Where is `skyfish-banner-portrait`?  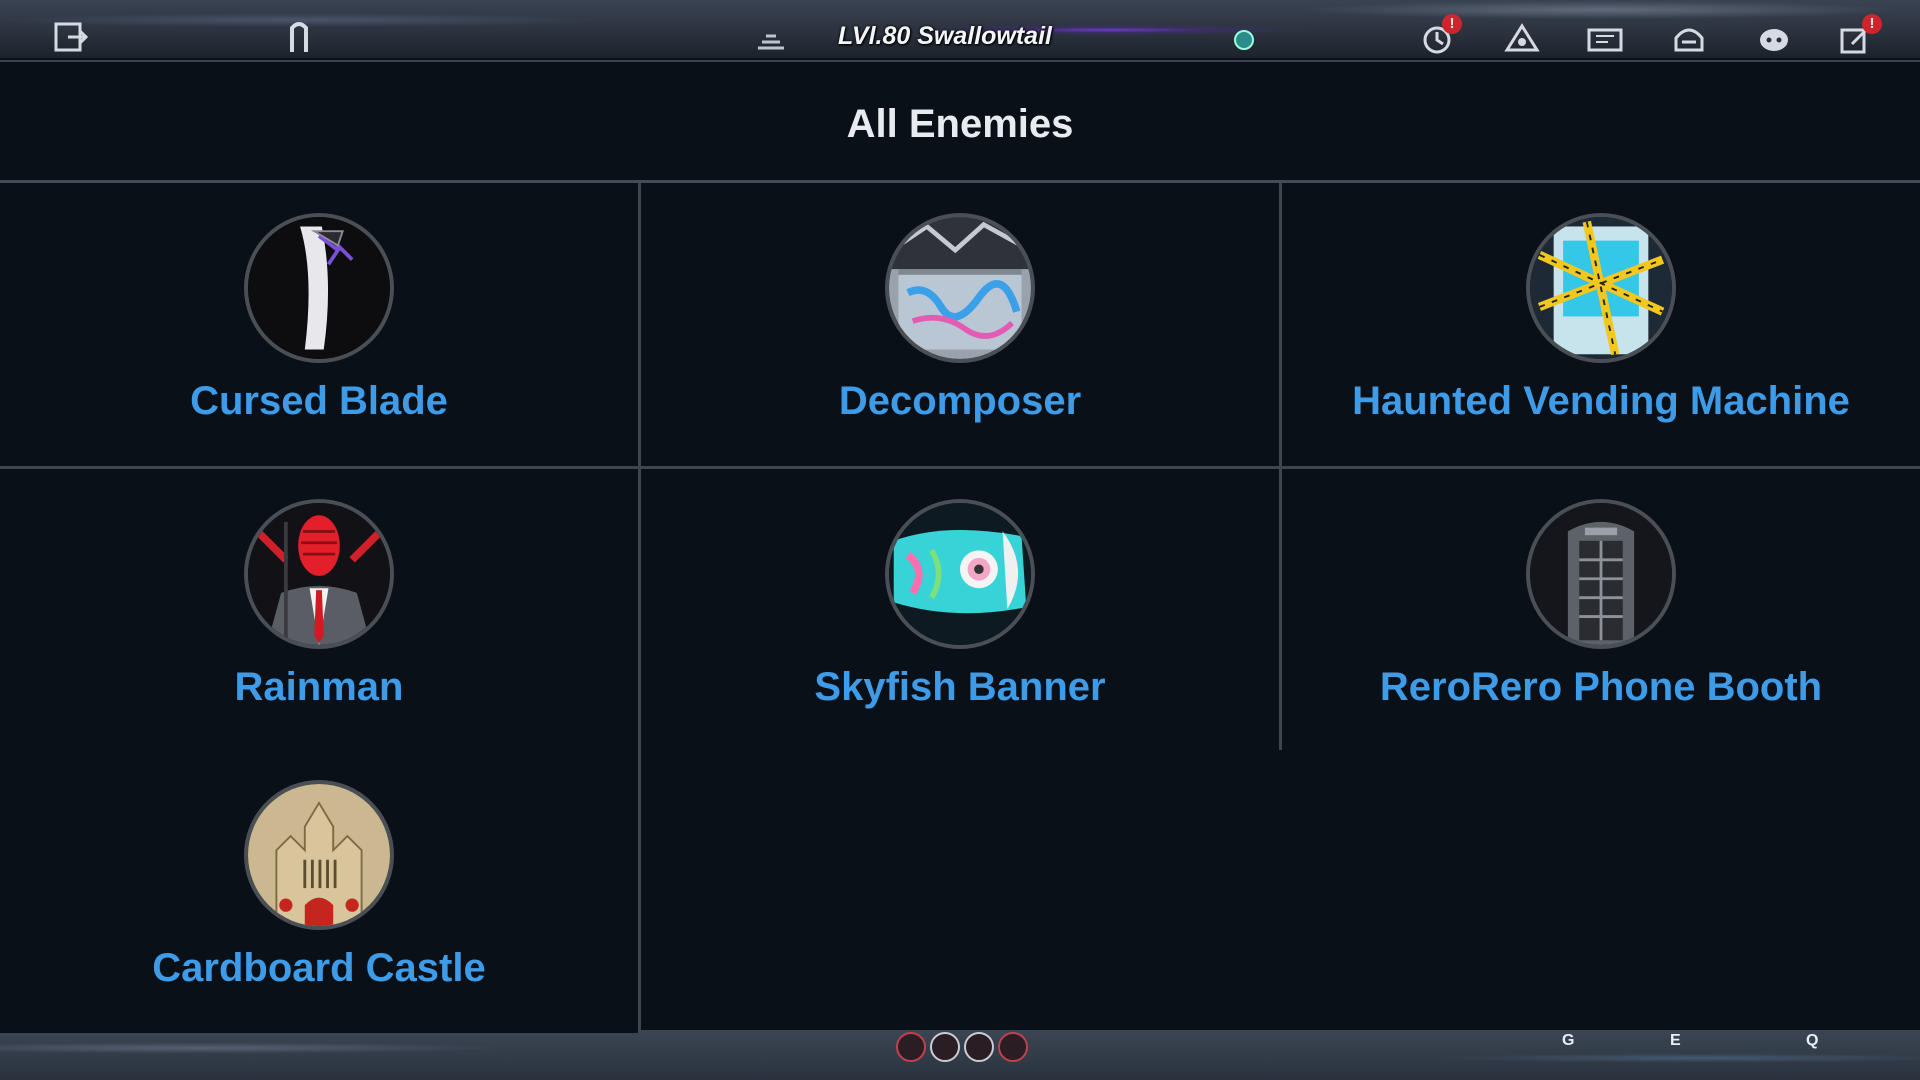 skyfish-banner-portrait is located at coordinates (960, 574).